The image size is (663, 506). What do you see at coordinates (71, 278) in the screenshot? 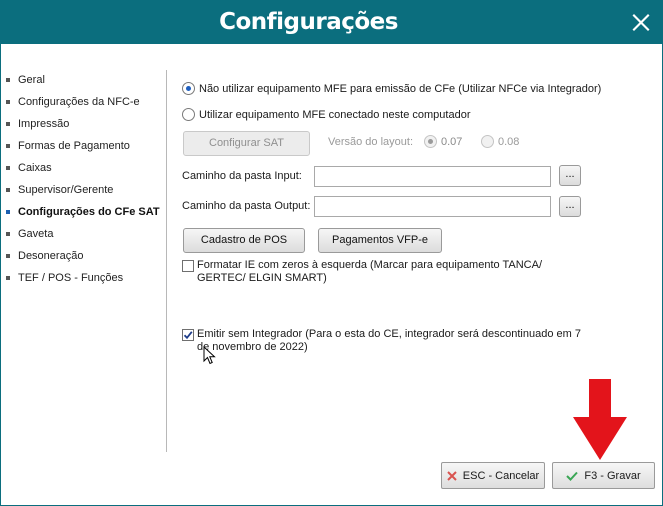
I see `sidebar-item-label: TEF / POS - Funções` at bounding box center [71, 278].